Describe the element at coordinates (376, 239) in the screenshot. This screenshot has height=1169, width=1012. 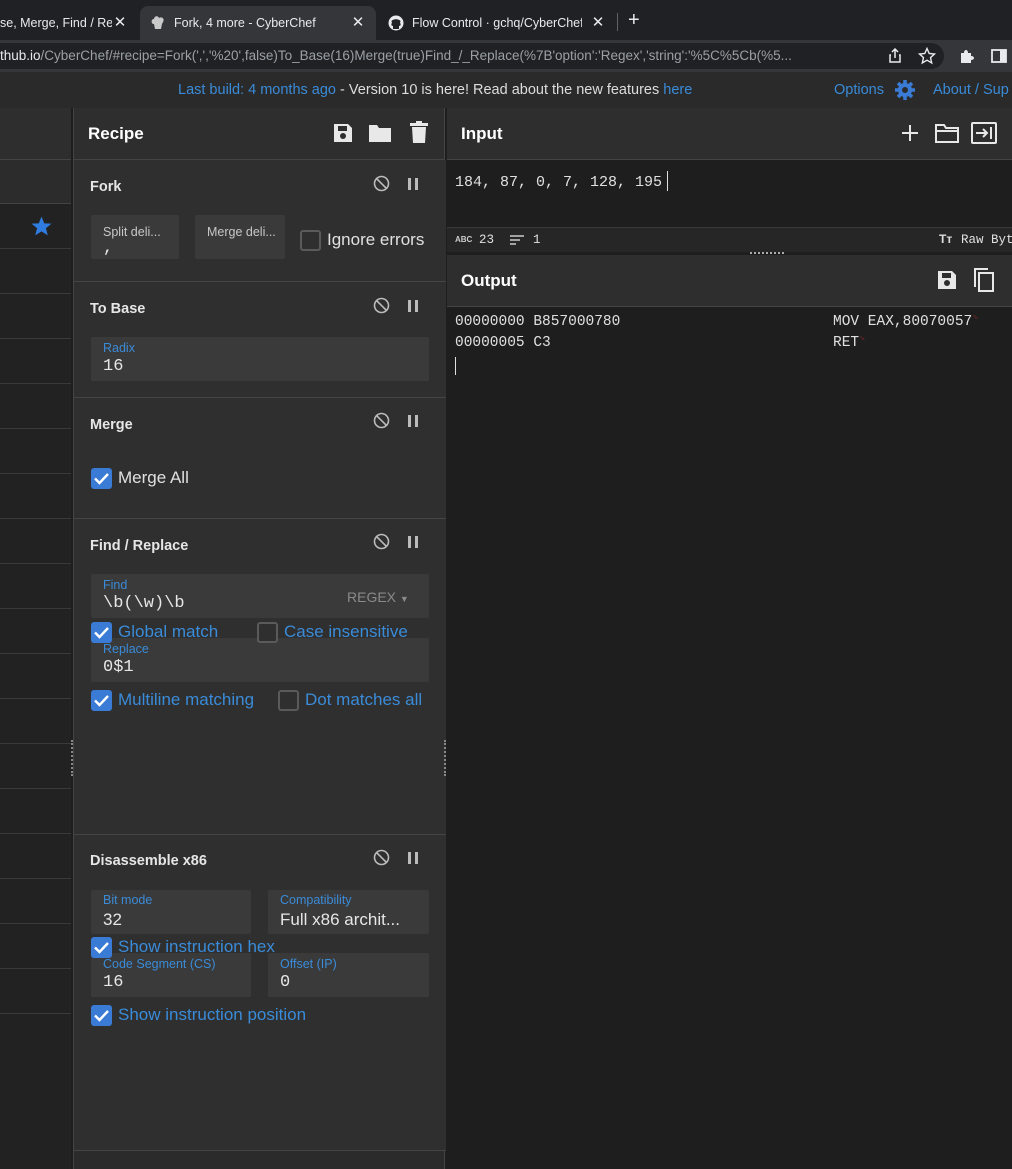
I see `checkbox-label: Ignore errors` at that location.